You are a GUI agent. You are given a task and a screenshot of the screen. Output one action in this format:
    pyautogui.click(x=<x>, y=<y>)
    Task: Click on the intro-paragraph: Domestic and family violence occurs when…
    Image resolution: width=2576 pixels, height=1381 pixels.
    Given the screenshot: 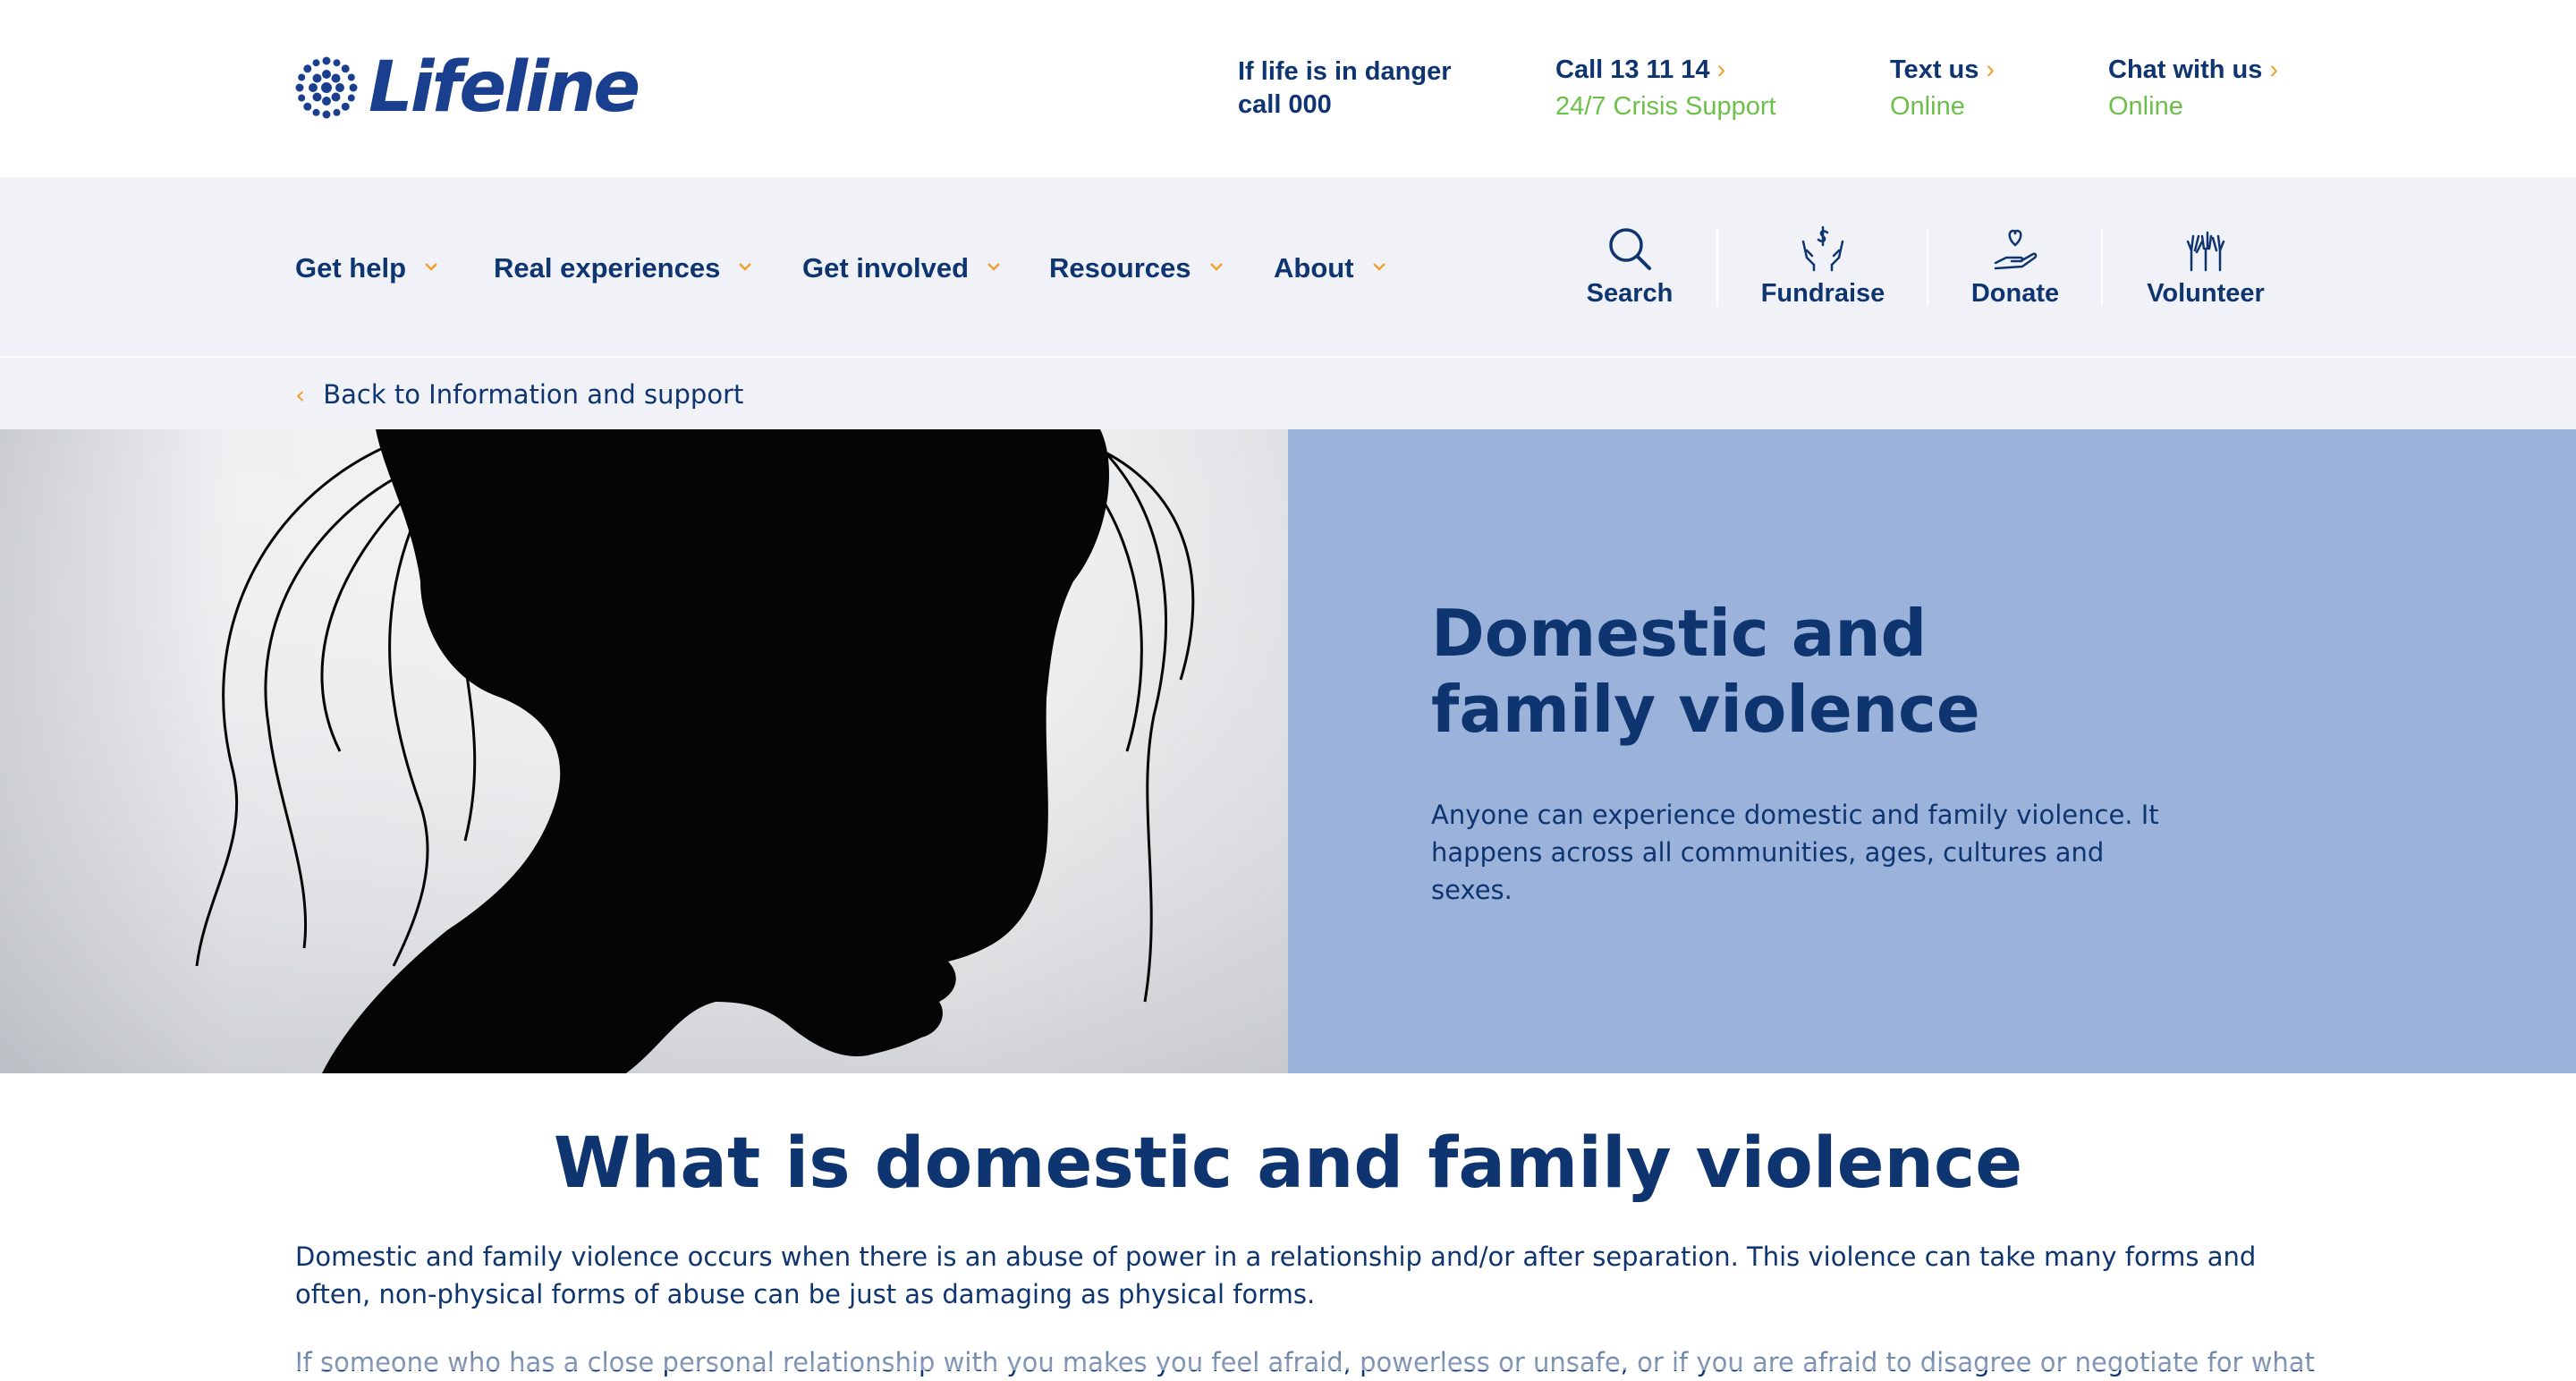 What is the action you would take?
    pyautogui.click(x=1276, y=1275)
    